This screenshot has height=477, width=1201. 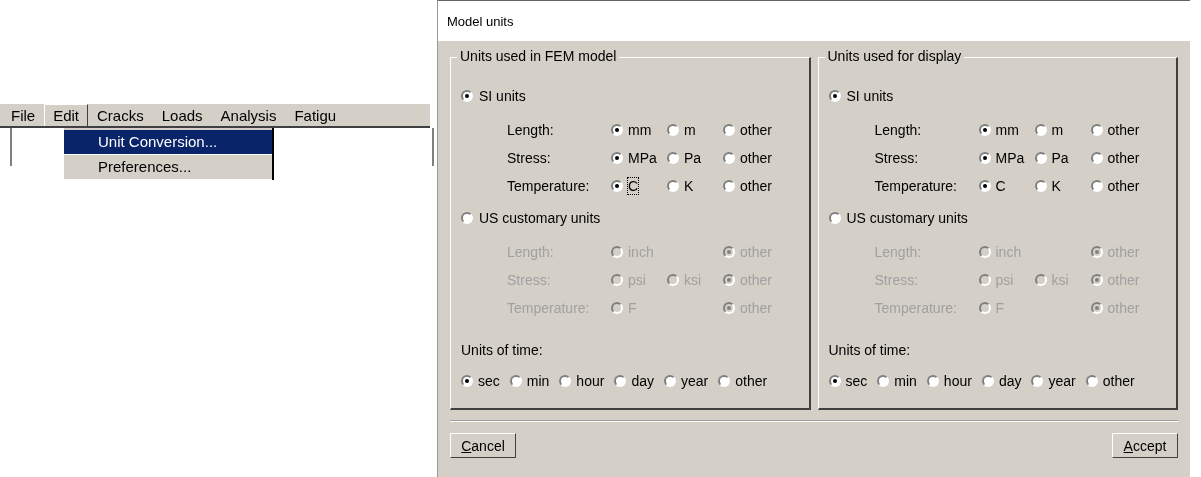 I want to click on menu-item: File, so click(x=23, y=115).